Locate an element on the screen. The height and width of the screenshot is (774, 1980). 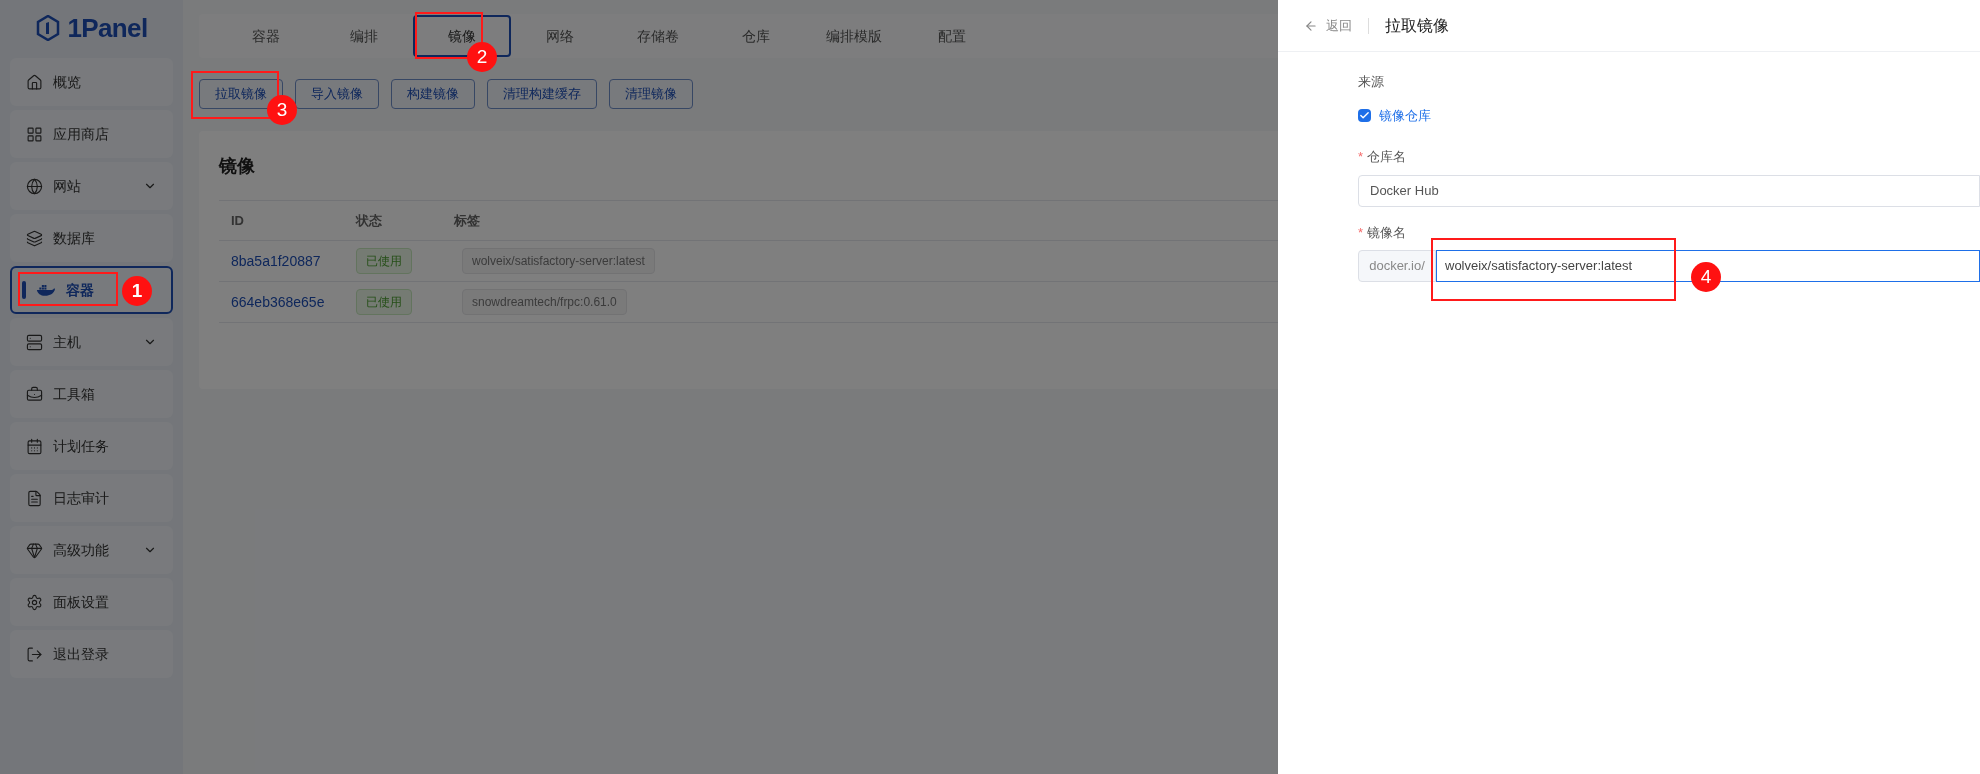
sidebar-label: 应用商店 is located at coordinates (81, 134).